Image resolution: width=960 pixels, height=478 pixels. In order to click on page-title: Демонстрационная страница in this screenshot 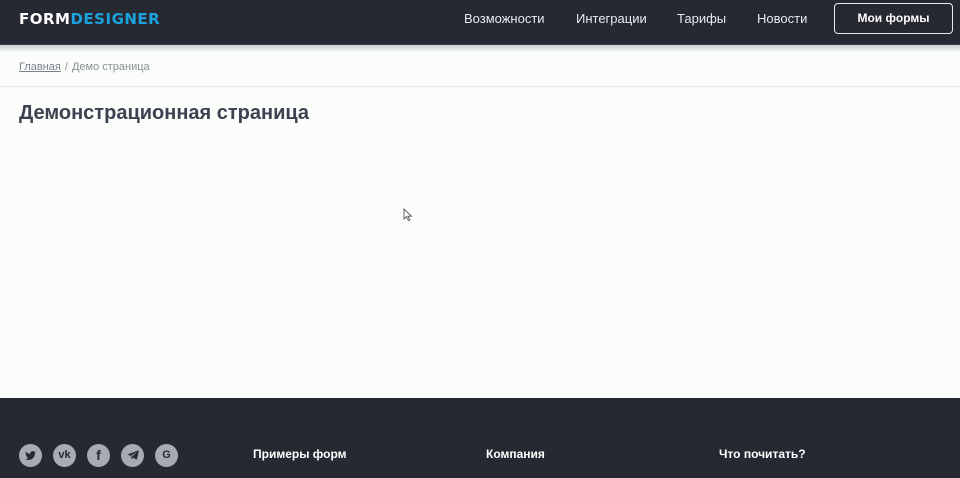, I will do `click(164, 113)`.